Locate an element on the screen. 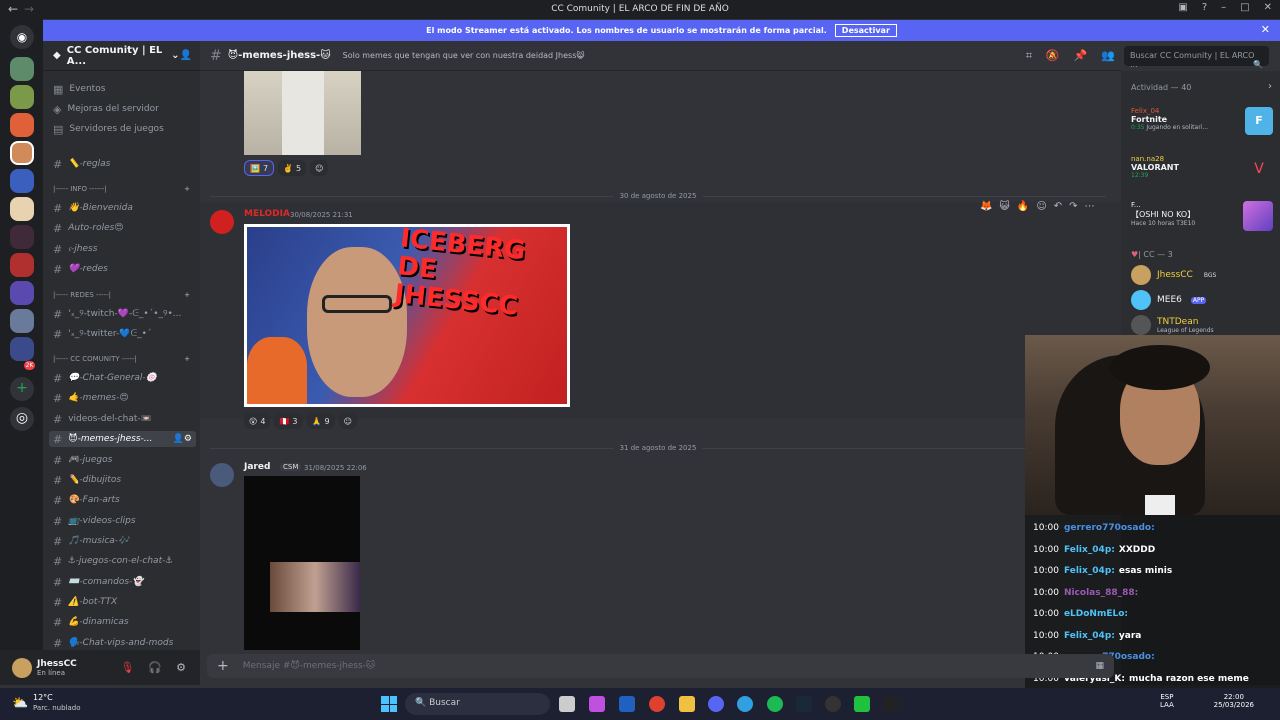 This screenshot has width=1280, height=720. add-server-icon: + is located at coordinates (22, 389).